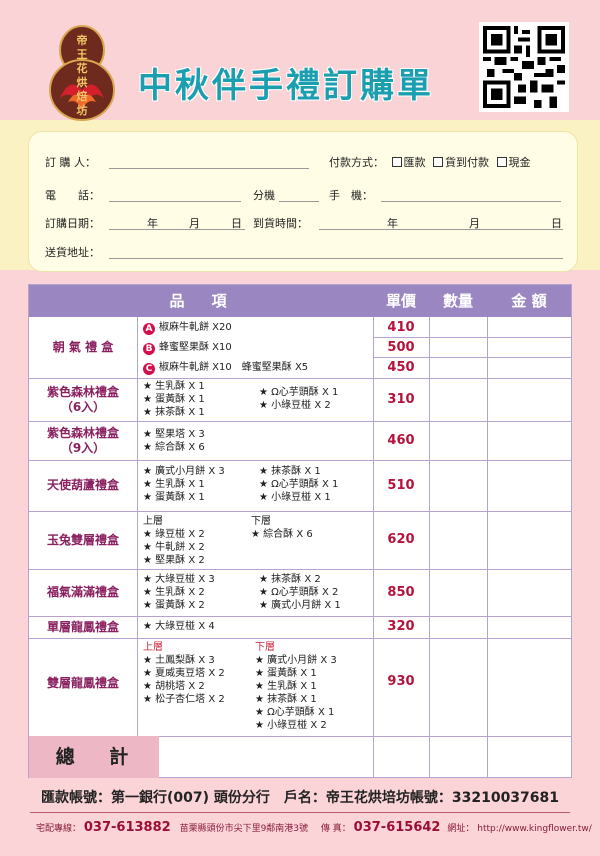 The width and height of the screenshot is (600, 856). What do you see at coordinates (430, 162) in the screenshot?
I see `payment-method: 付款方式： 匯款 貨到付款 現金` at bounding box center [430, 162].